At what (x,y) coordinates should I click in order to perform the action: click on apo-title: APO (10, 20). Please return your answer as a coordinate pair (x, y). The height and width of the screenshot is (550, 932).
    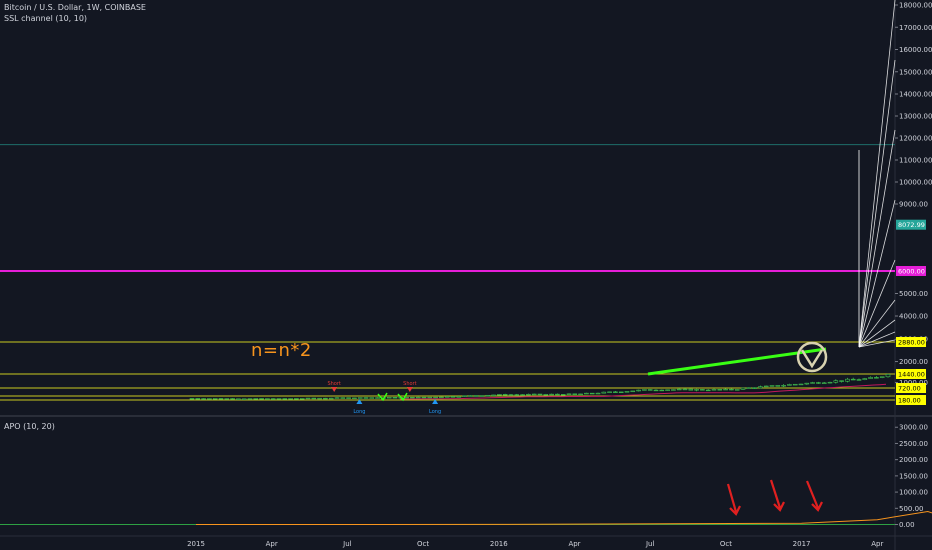
    Looking at the image, I should click on (29, 426).